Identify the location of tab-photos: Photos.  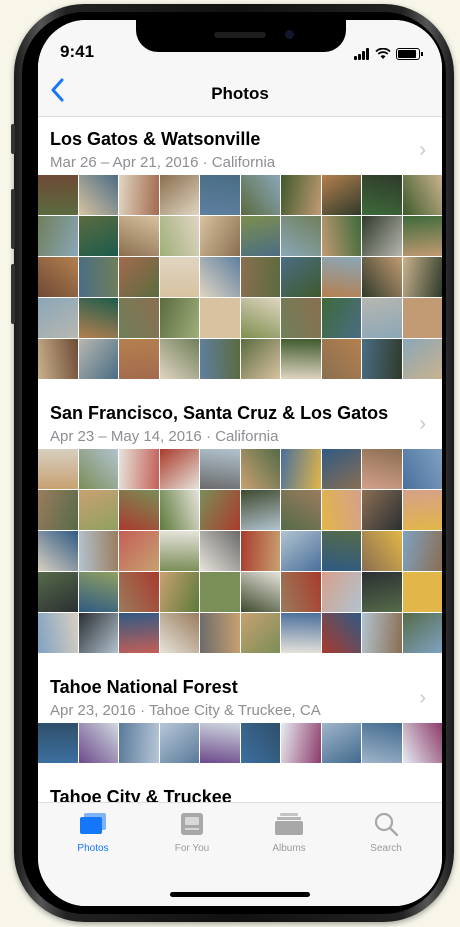
(93, 832).